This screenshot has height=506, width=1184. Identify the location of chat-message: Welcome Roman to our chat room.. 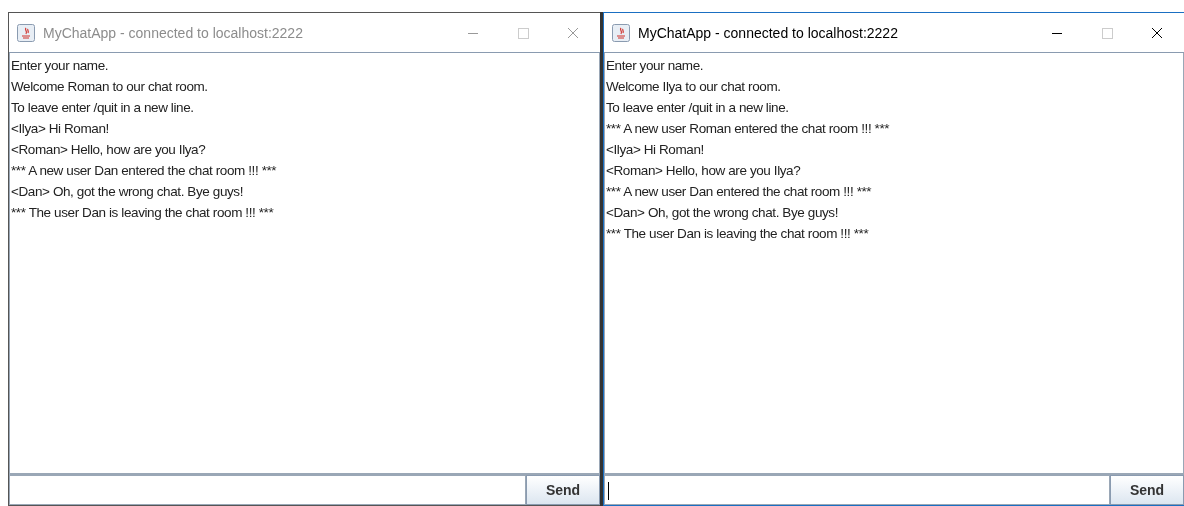
(110, 87).